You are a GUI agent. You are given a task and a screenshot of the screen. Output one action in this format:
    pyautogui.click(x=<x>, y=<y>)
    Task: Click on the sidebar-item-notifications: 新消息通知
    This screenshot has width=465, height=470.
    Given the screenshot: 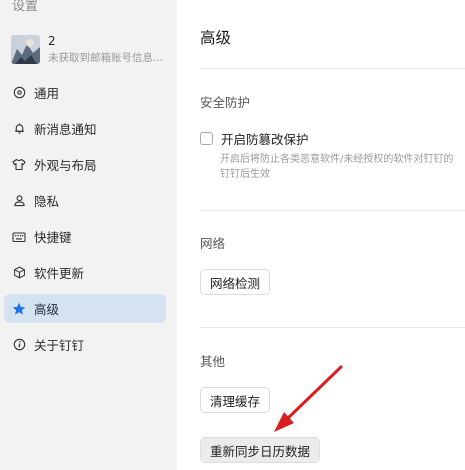 What is the action you would take?
    pyautogui.click(x=85, y=128)
    